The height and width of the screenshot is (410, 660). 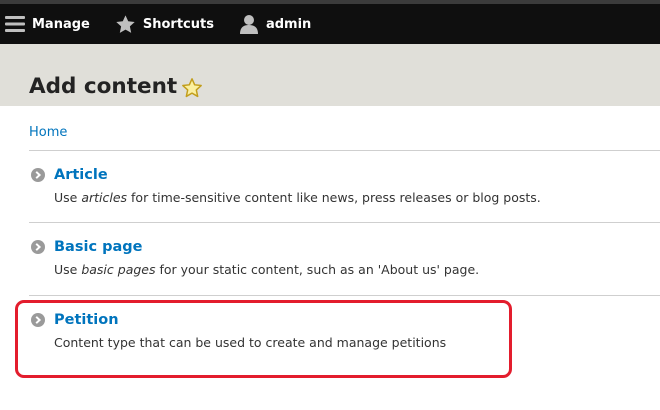 I want to click on star-outline-icon, so click(x=192, y=88).